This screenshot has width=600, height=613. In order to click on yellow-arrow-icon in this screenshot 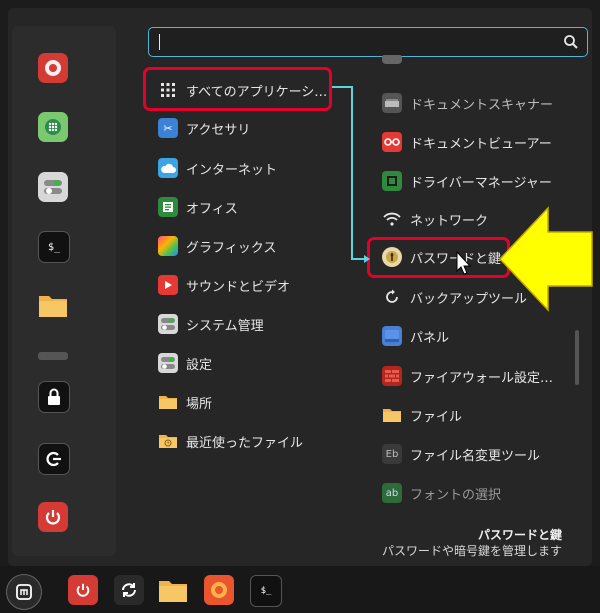, I will do `click(545, 259)`.